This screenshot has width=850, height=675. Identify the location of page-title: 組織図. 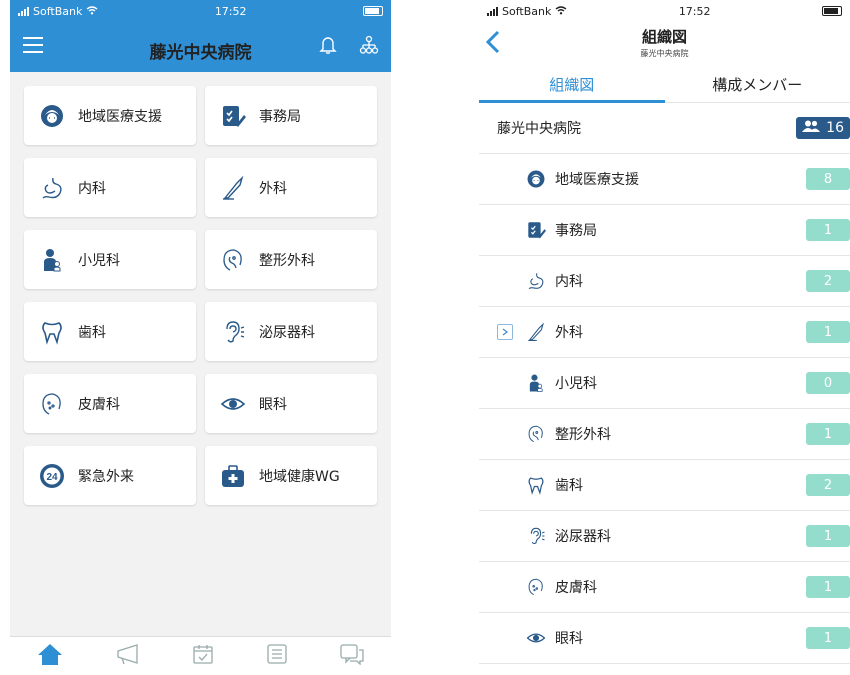
(664, 37).